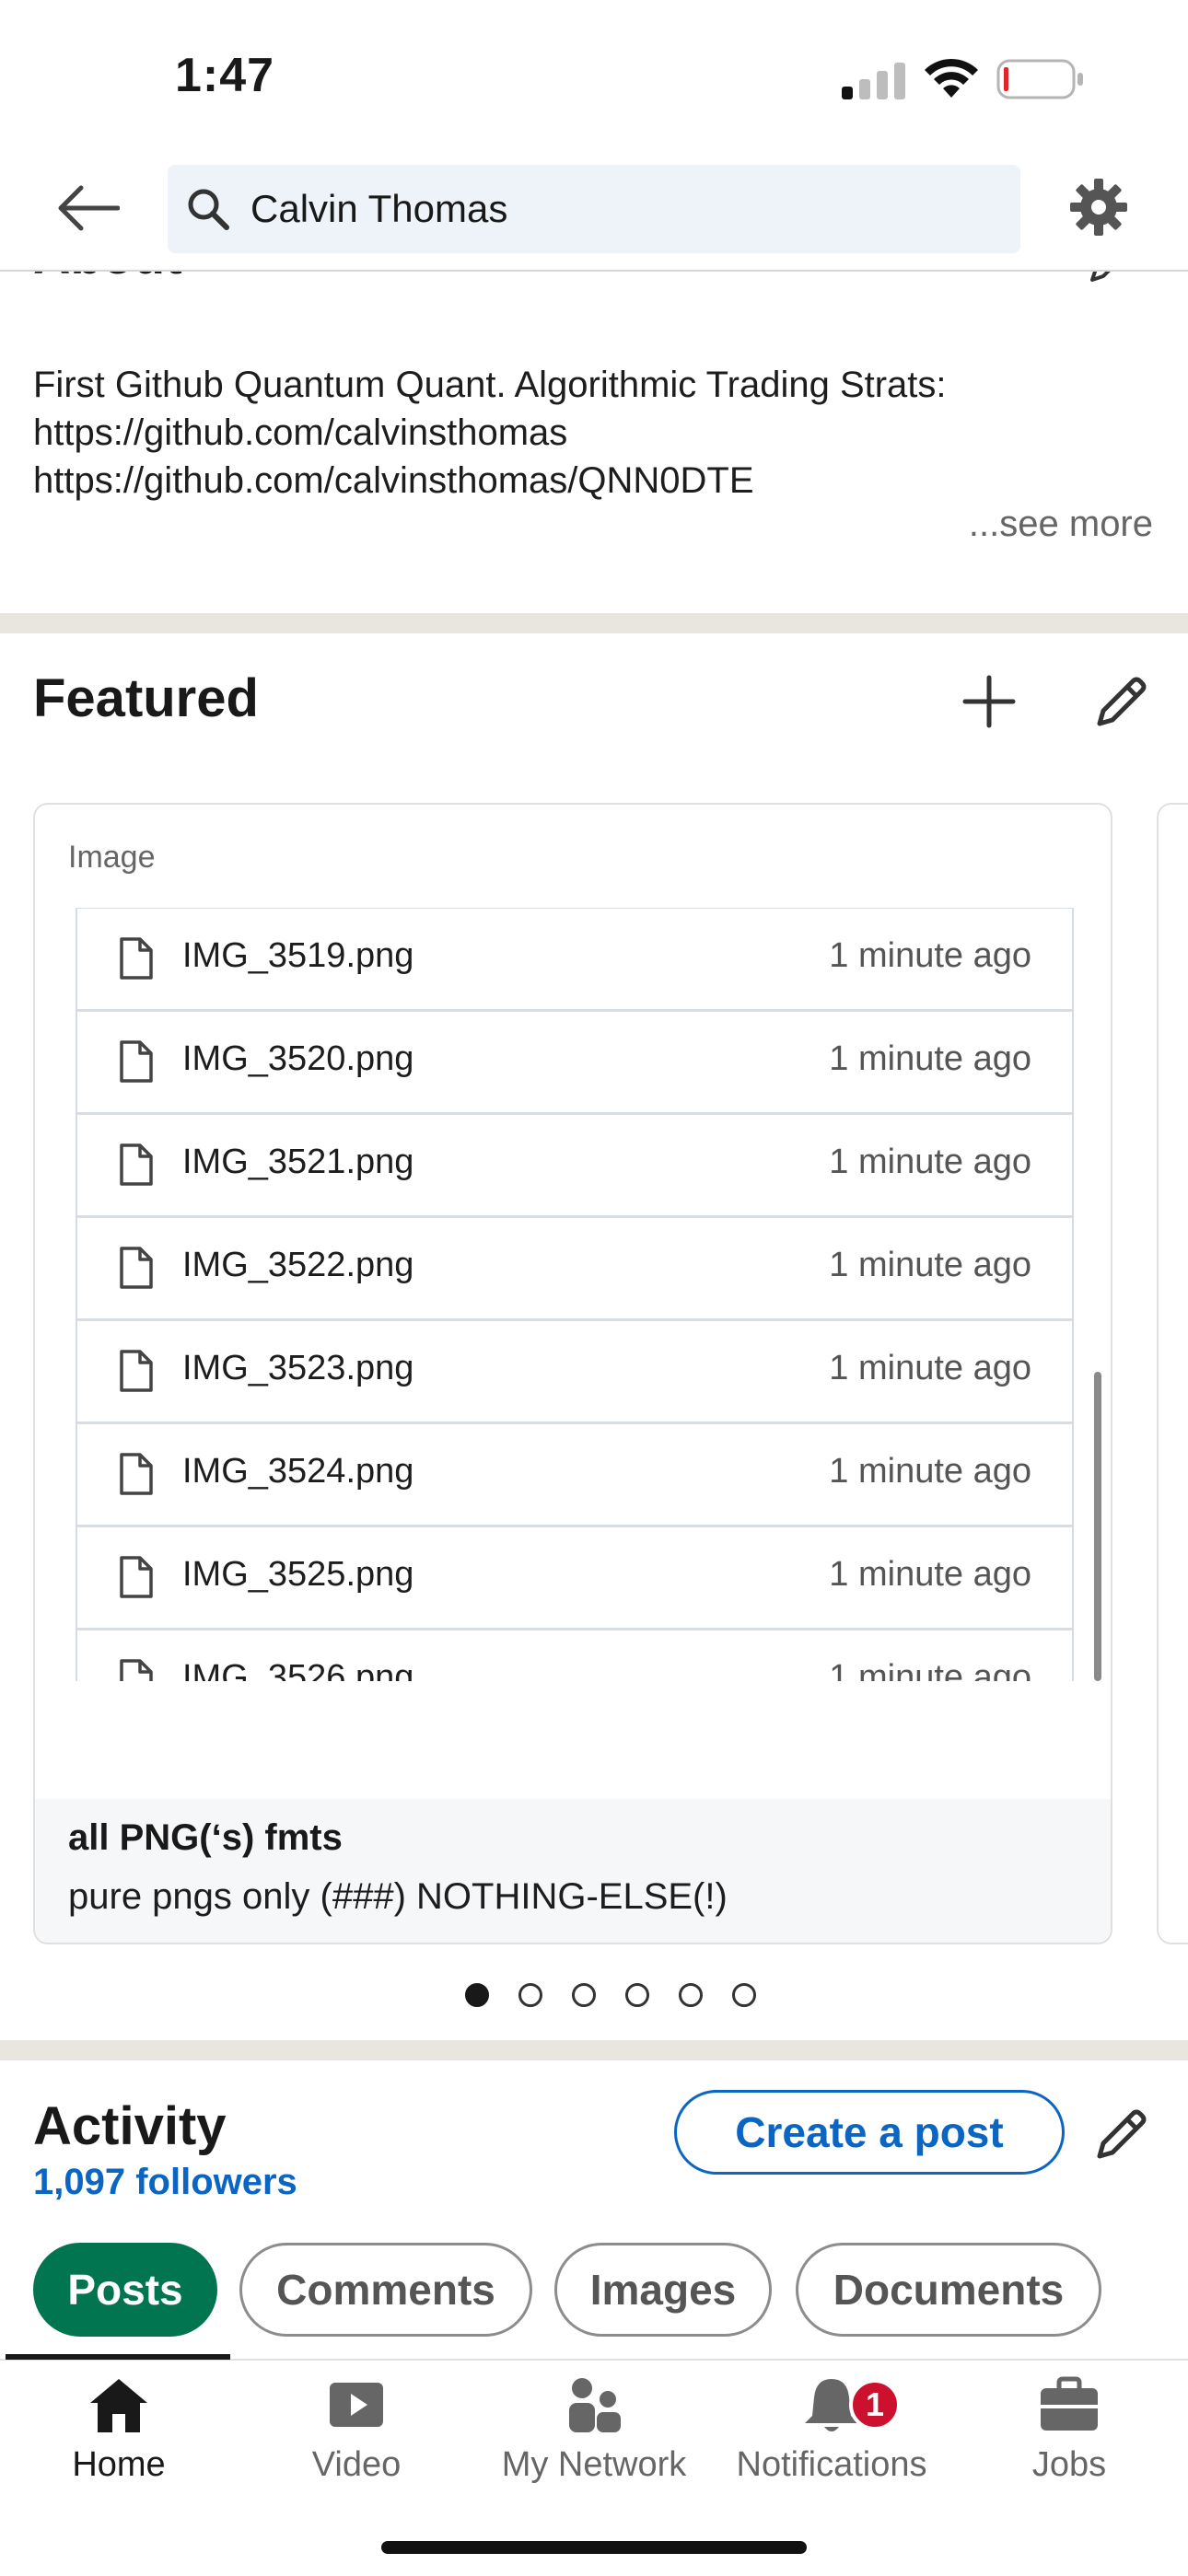  Describe the element at coordinates (165, 2182) in the screenshot. I see `followers-count: 1,097 followers` at that location.